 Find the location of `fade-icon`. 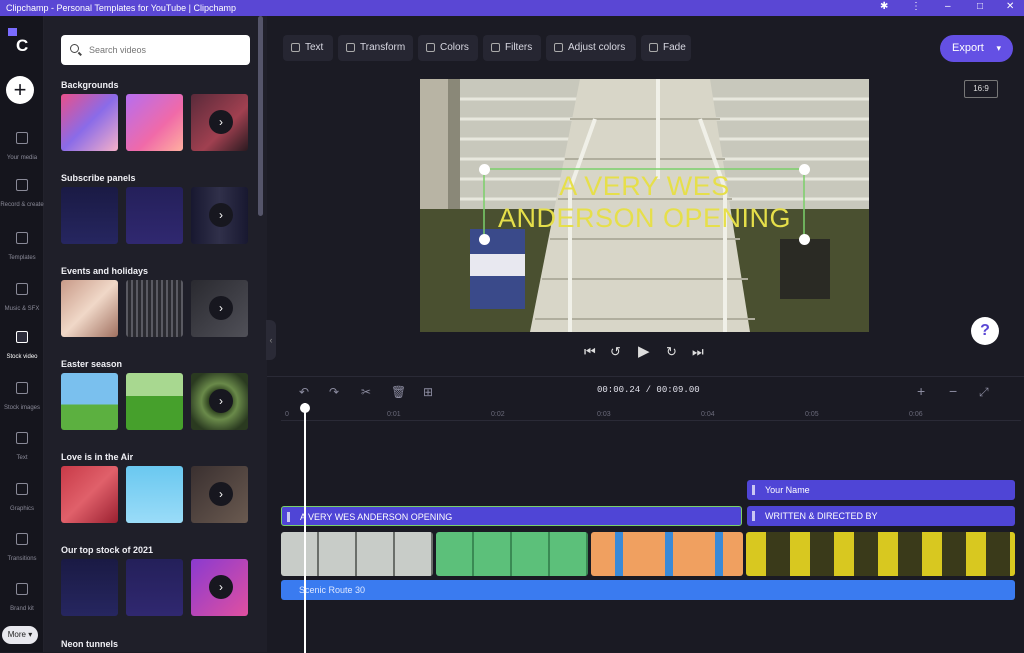

fade-icon is located at coordinates (653, 47).